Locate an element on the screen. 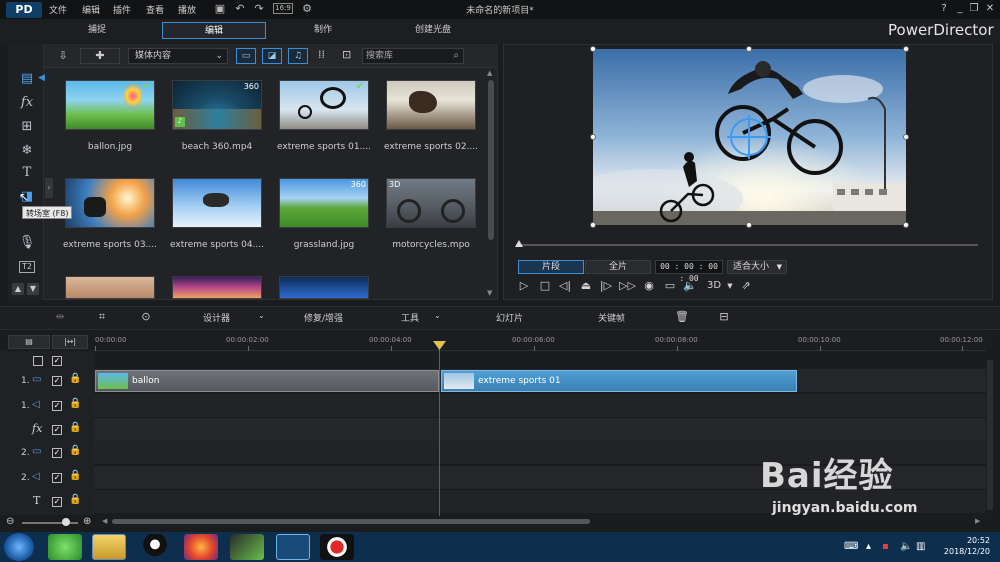  menu-playback: 播放 is located at coordinates (187, 9).